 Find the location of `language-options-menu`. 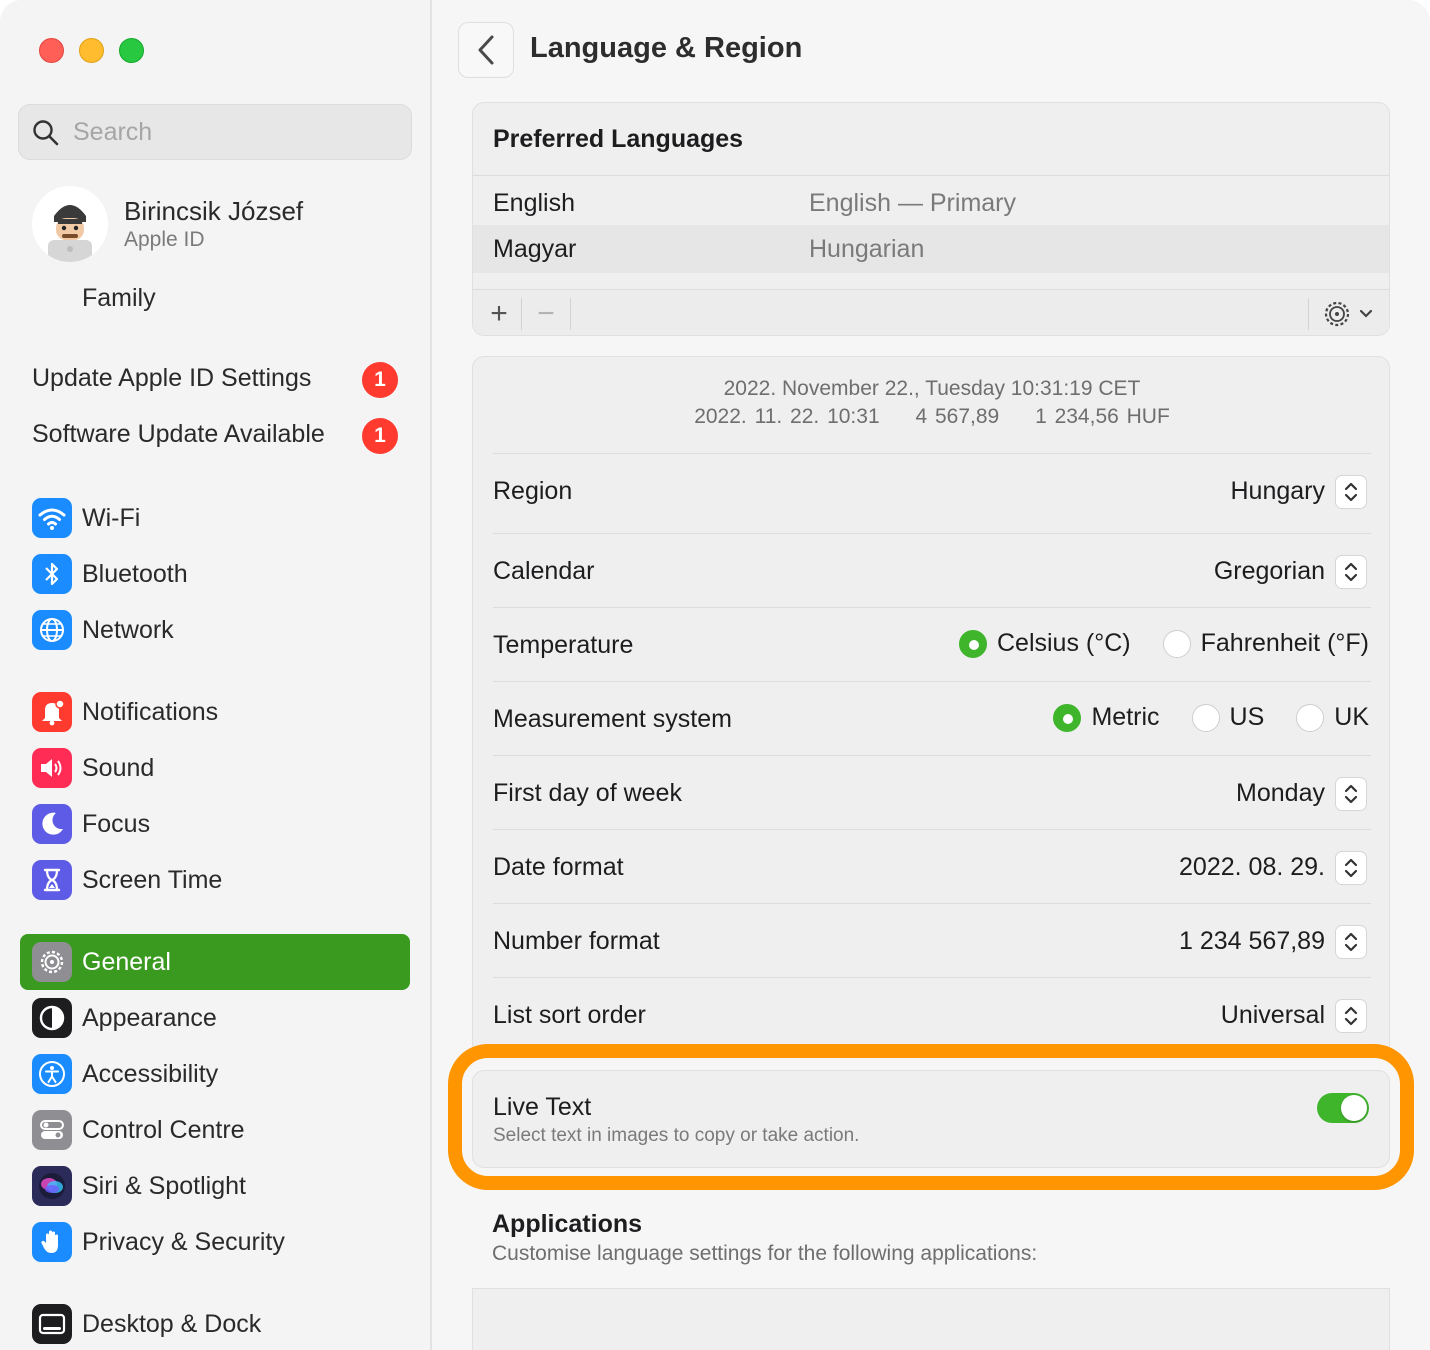

language-options-menu is located at coordinates (1348, 312).